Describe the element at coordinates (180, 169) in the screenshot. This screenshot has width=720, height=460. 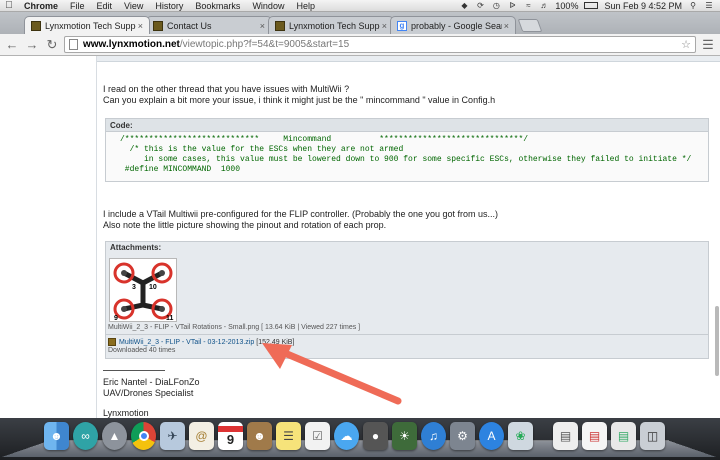
I see `code-line: #define MINCOMMAND 1000` at that location.